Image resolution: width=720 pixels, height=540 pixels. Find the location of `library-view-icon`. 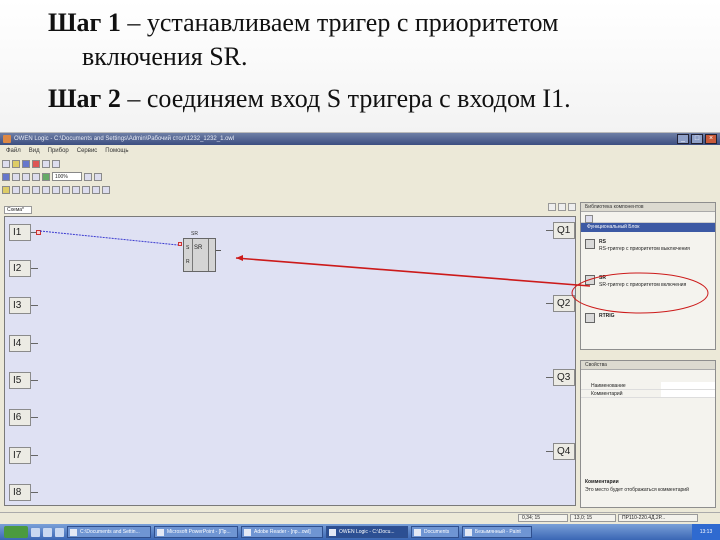

library-view-icon is located at coordinates (589, 219).